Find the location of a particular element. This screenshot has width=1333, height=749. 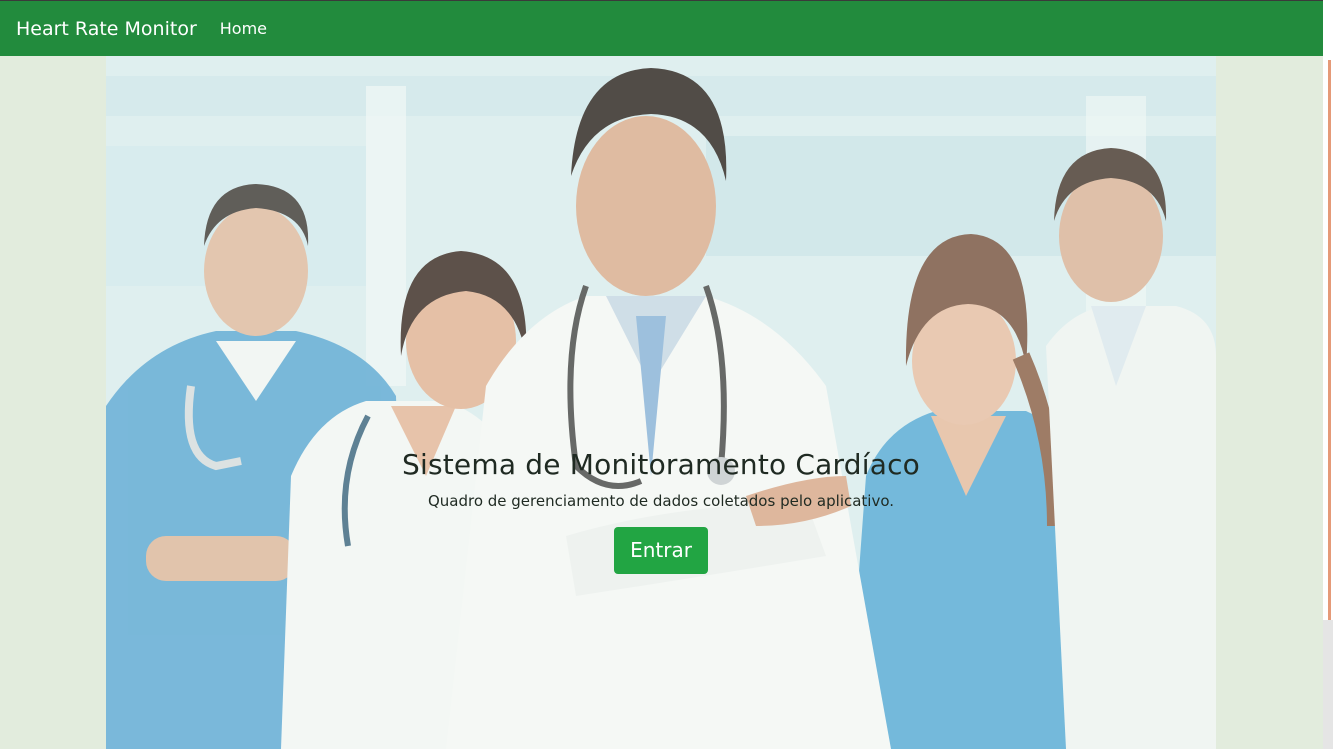

nav-link-home: Home is located at coordinates (243, 28).